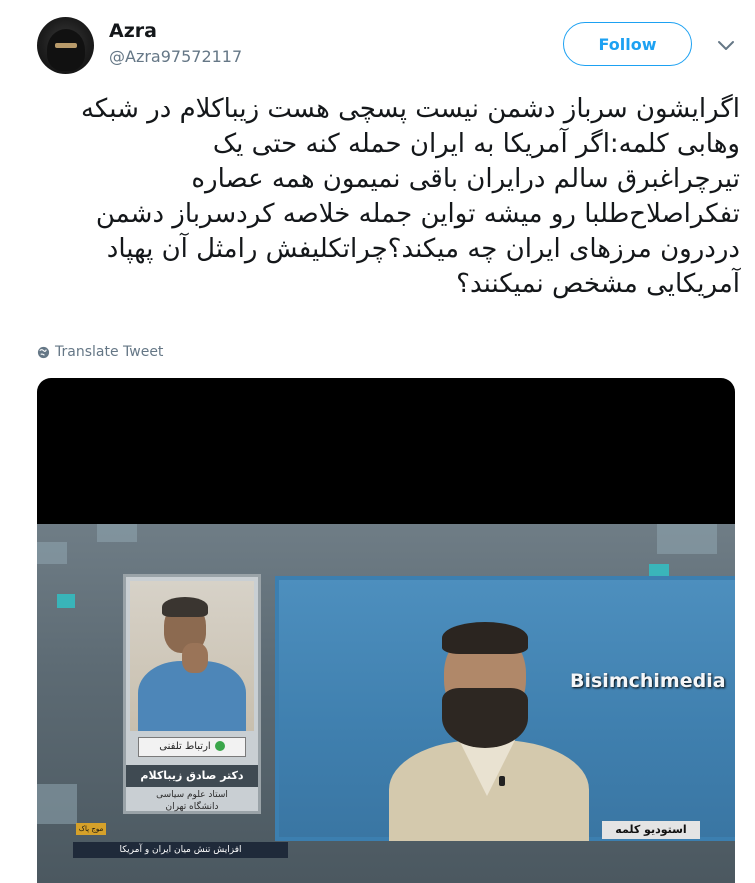  Describe the element at coordinates (192, 747) in the screenshot. I see `phone-badge: ارتباط تلفنی` at that location.